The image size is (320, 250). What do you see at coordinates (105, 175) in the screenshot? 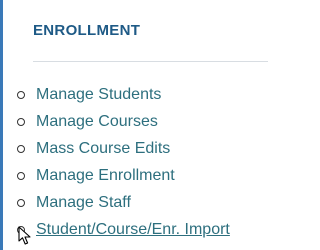
I see `manage-enrollment-link: Manage Enrollment` at bounding box center [105, 175].